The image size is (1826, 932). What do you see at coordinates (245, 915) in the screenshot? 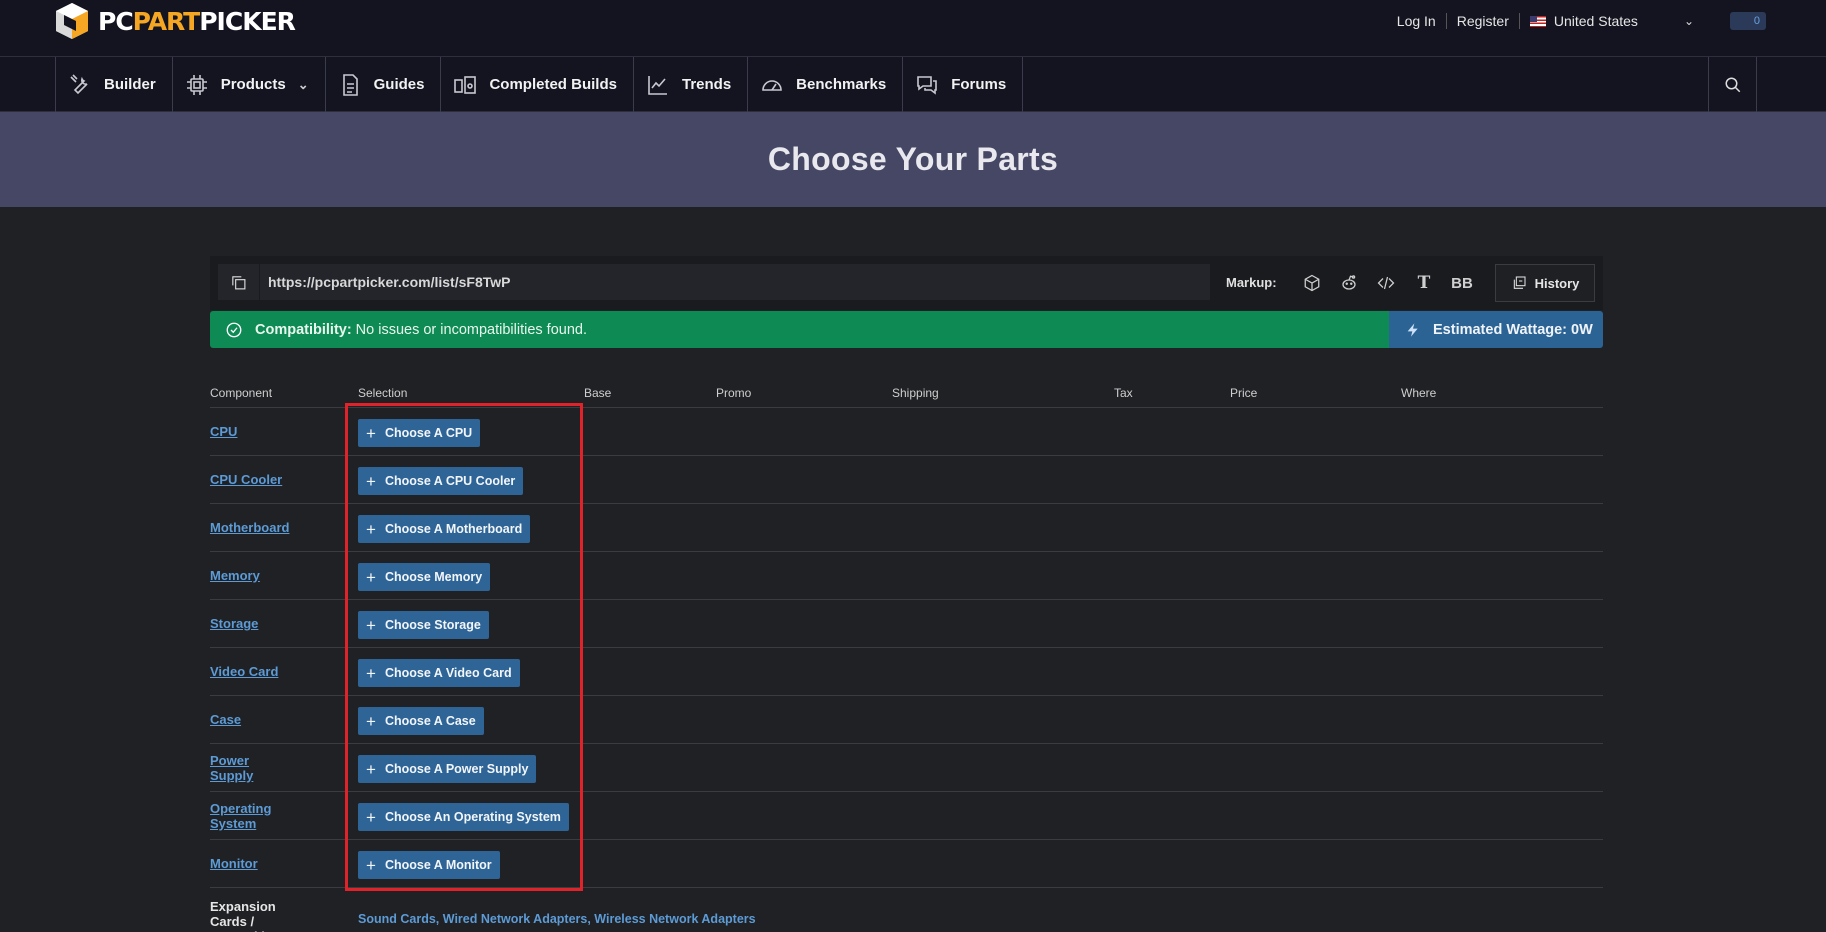
I see `expansion-label: Expansion Cards / Networking` at bounding box center [245, 915].